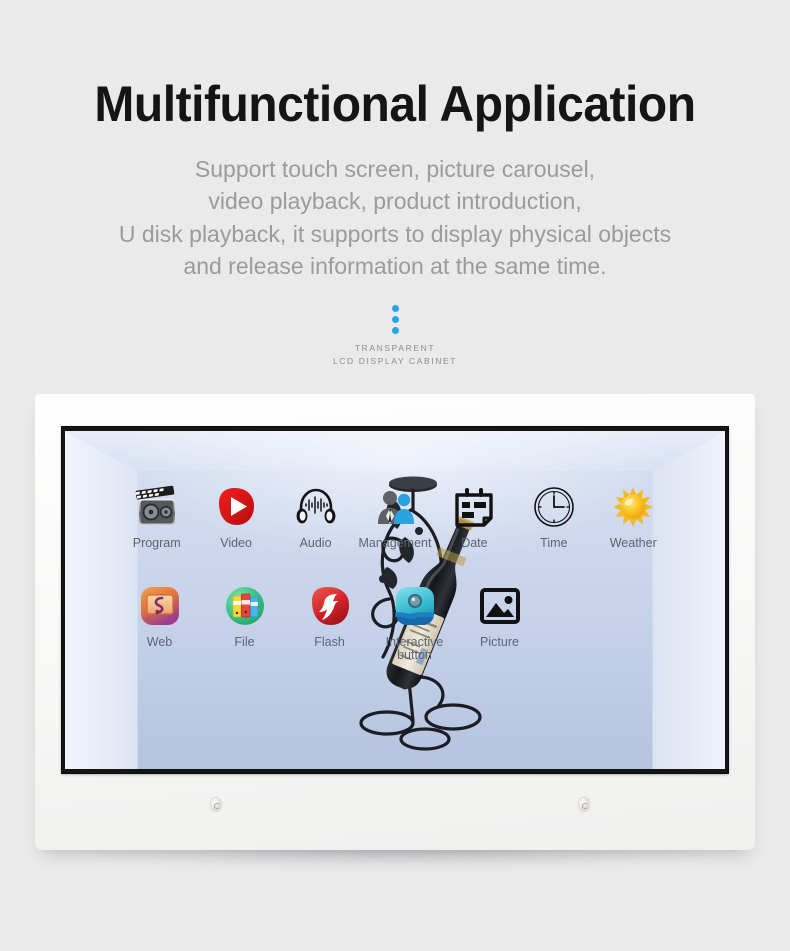  Describe the element at coordinates (159, 642) in the screenshot. I see `icon-label: Web` at that location.